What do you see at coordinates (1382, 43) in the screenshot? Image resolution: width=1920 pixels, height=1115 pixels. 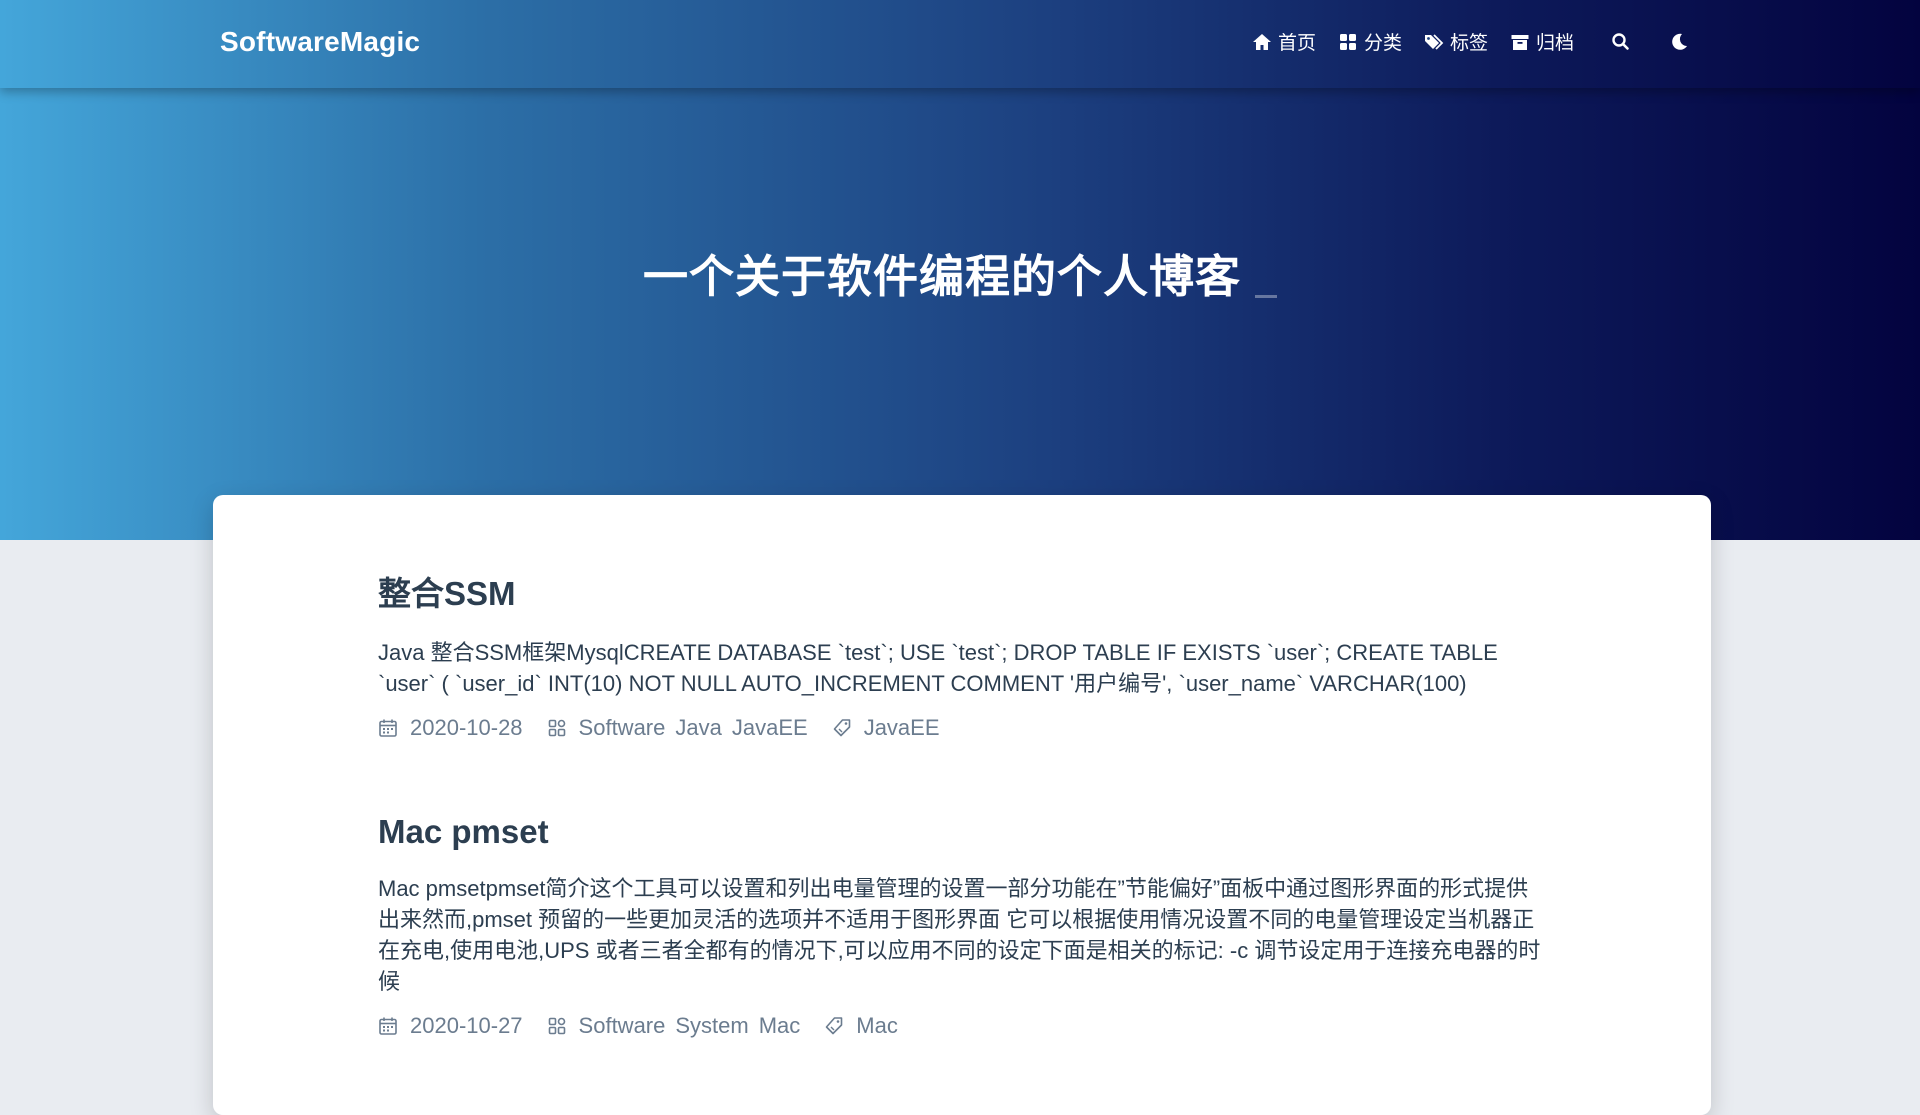 I see `nav-item-categories-label: 分类` at bounding box center [1382, 43].